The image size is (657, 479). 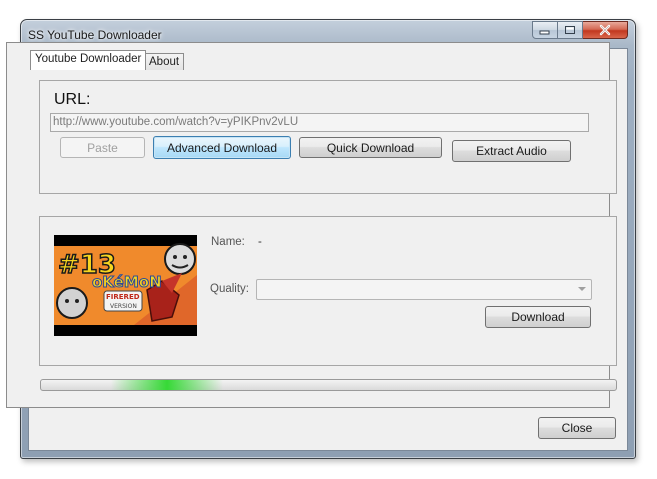 I want to click on chevron-down-icon, so click(x=582, y=289).